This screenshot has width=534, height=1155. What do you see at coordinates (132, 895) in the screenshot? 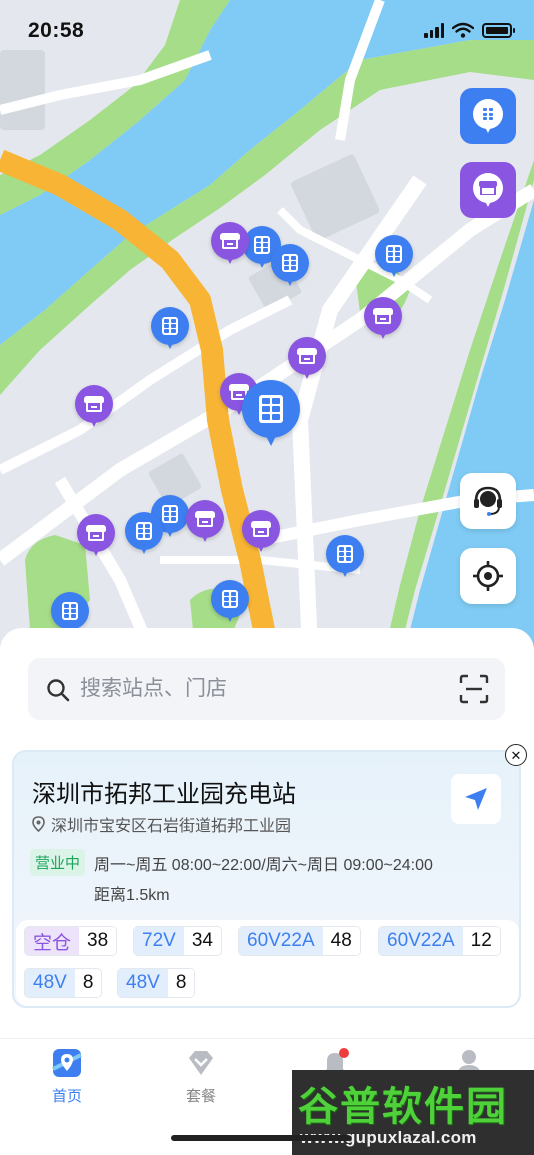
I see `station-distance: 距离1.5km` at bounding box center [132, 895].